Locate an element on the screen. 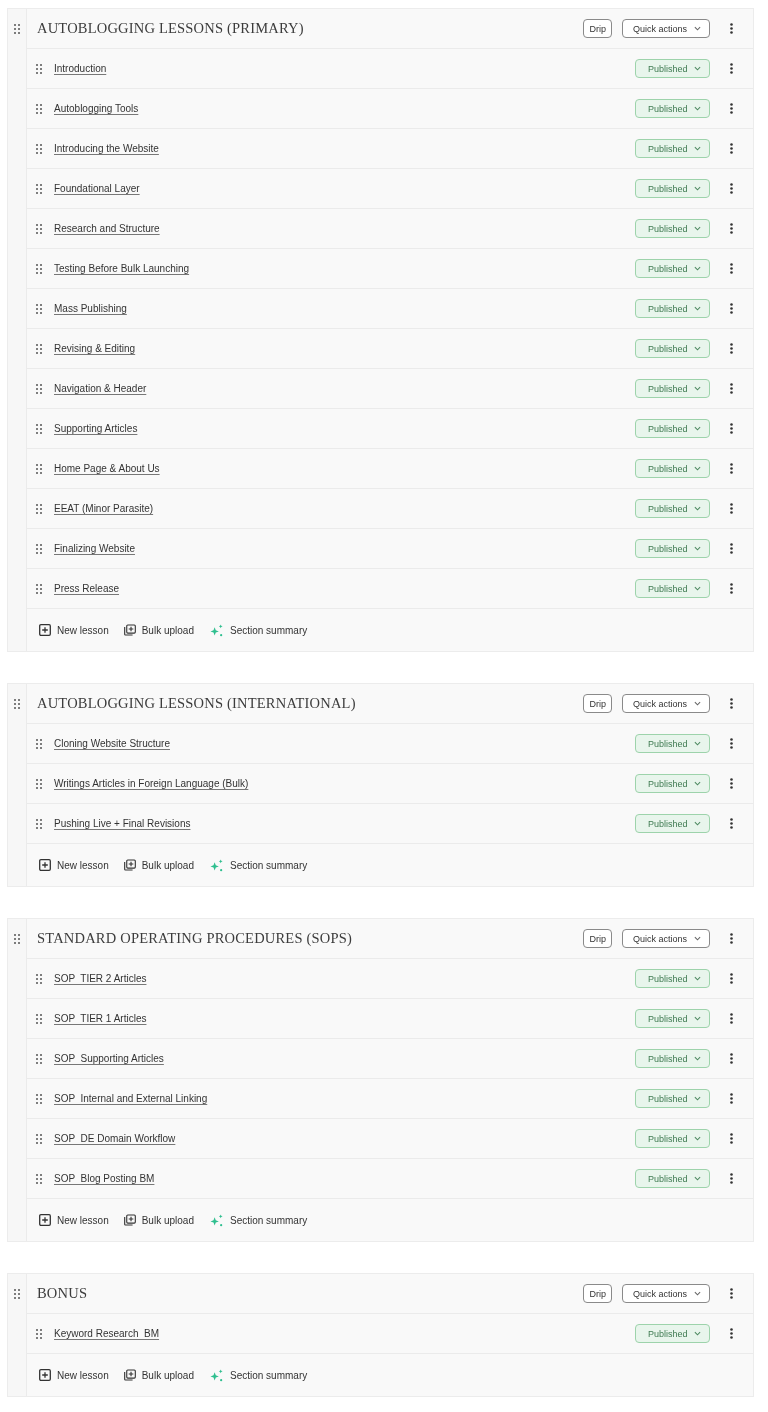 This screenshot has height=1412, width=768. lesson-link: Writings Articles in Foreign Language (Bulk) is located at coordinates (151, 783).